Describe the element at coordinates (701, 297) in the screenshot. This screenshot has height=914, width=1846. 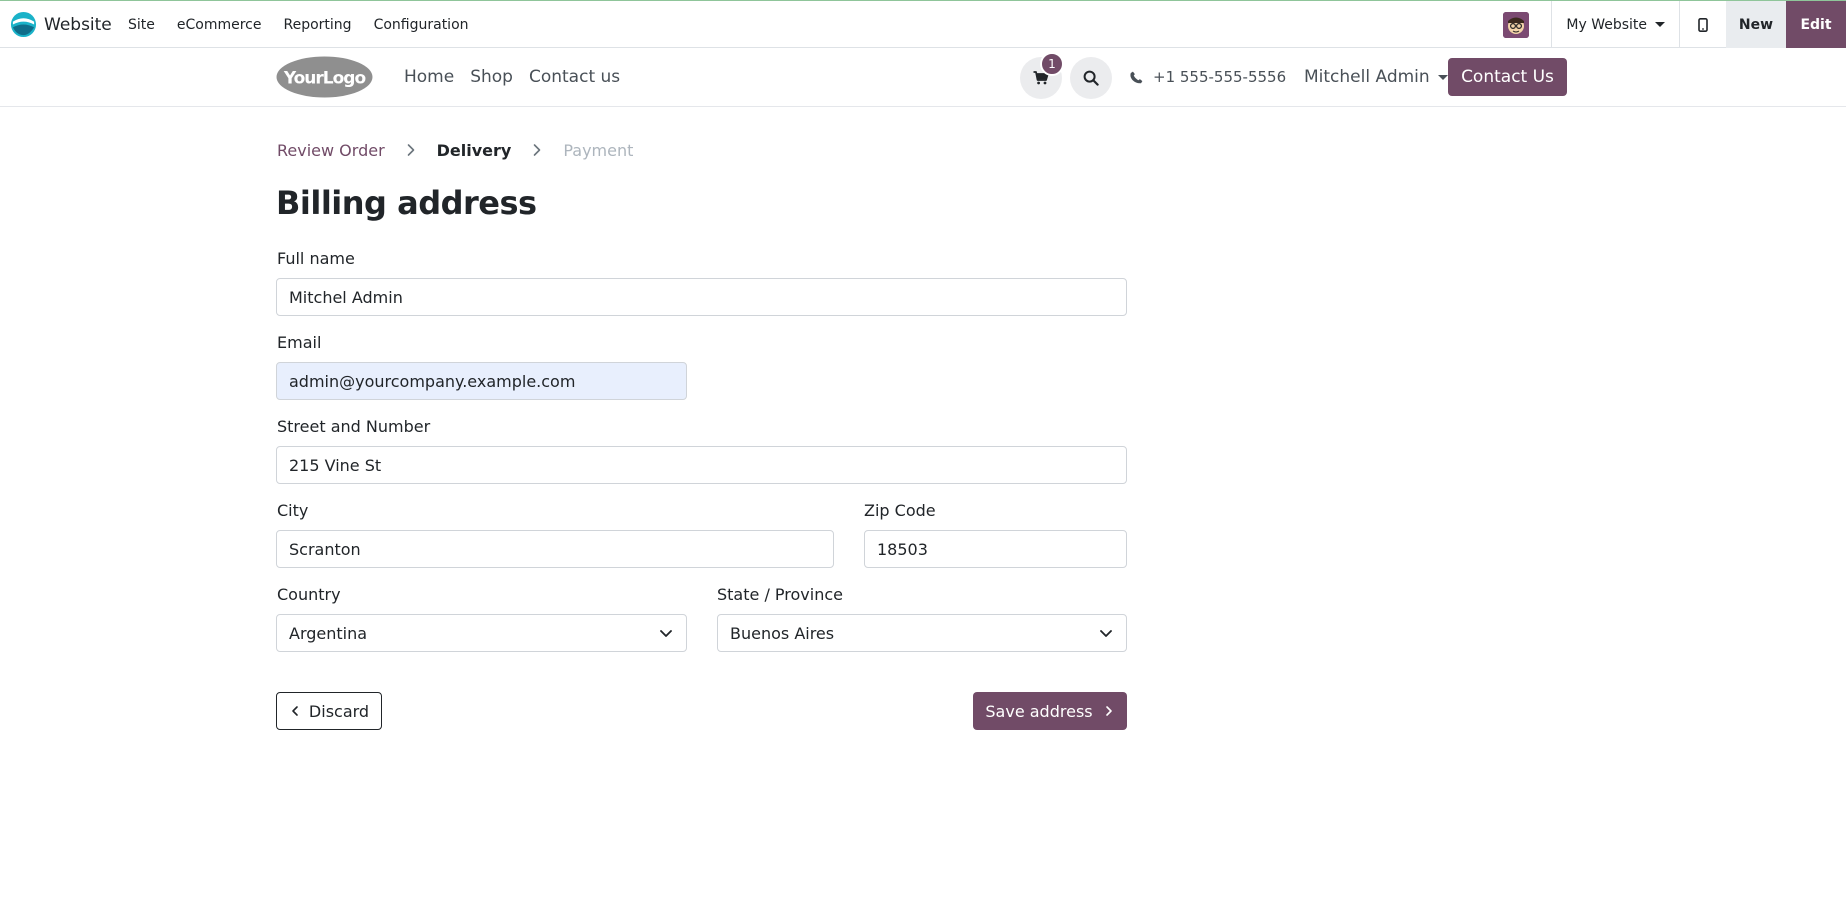
I see `full-name-input` at that location.